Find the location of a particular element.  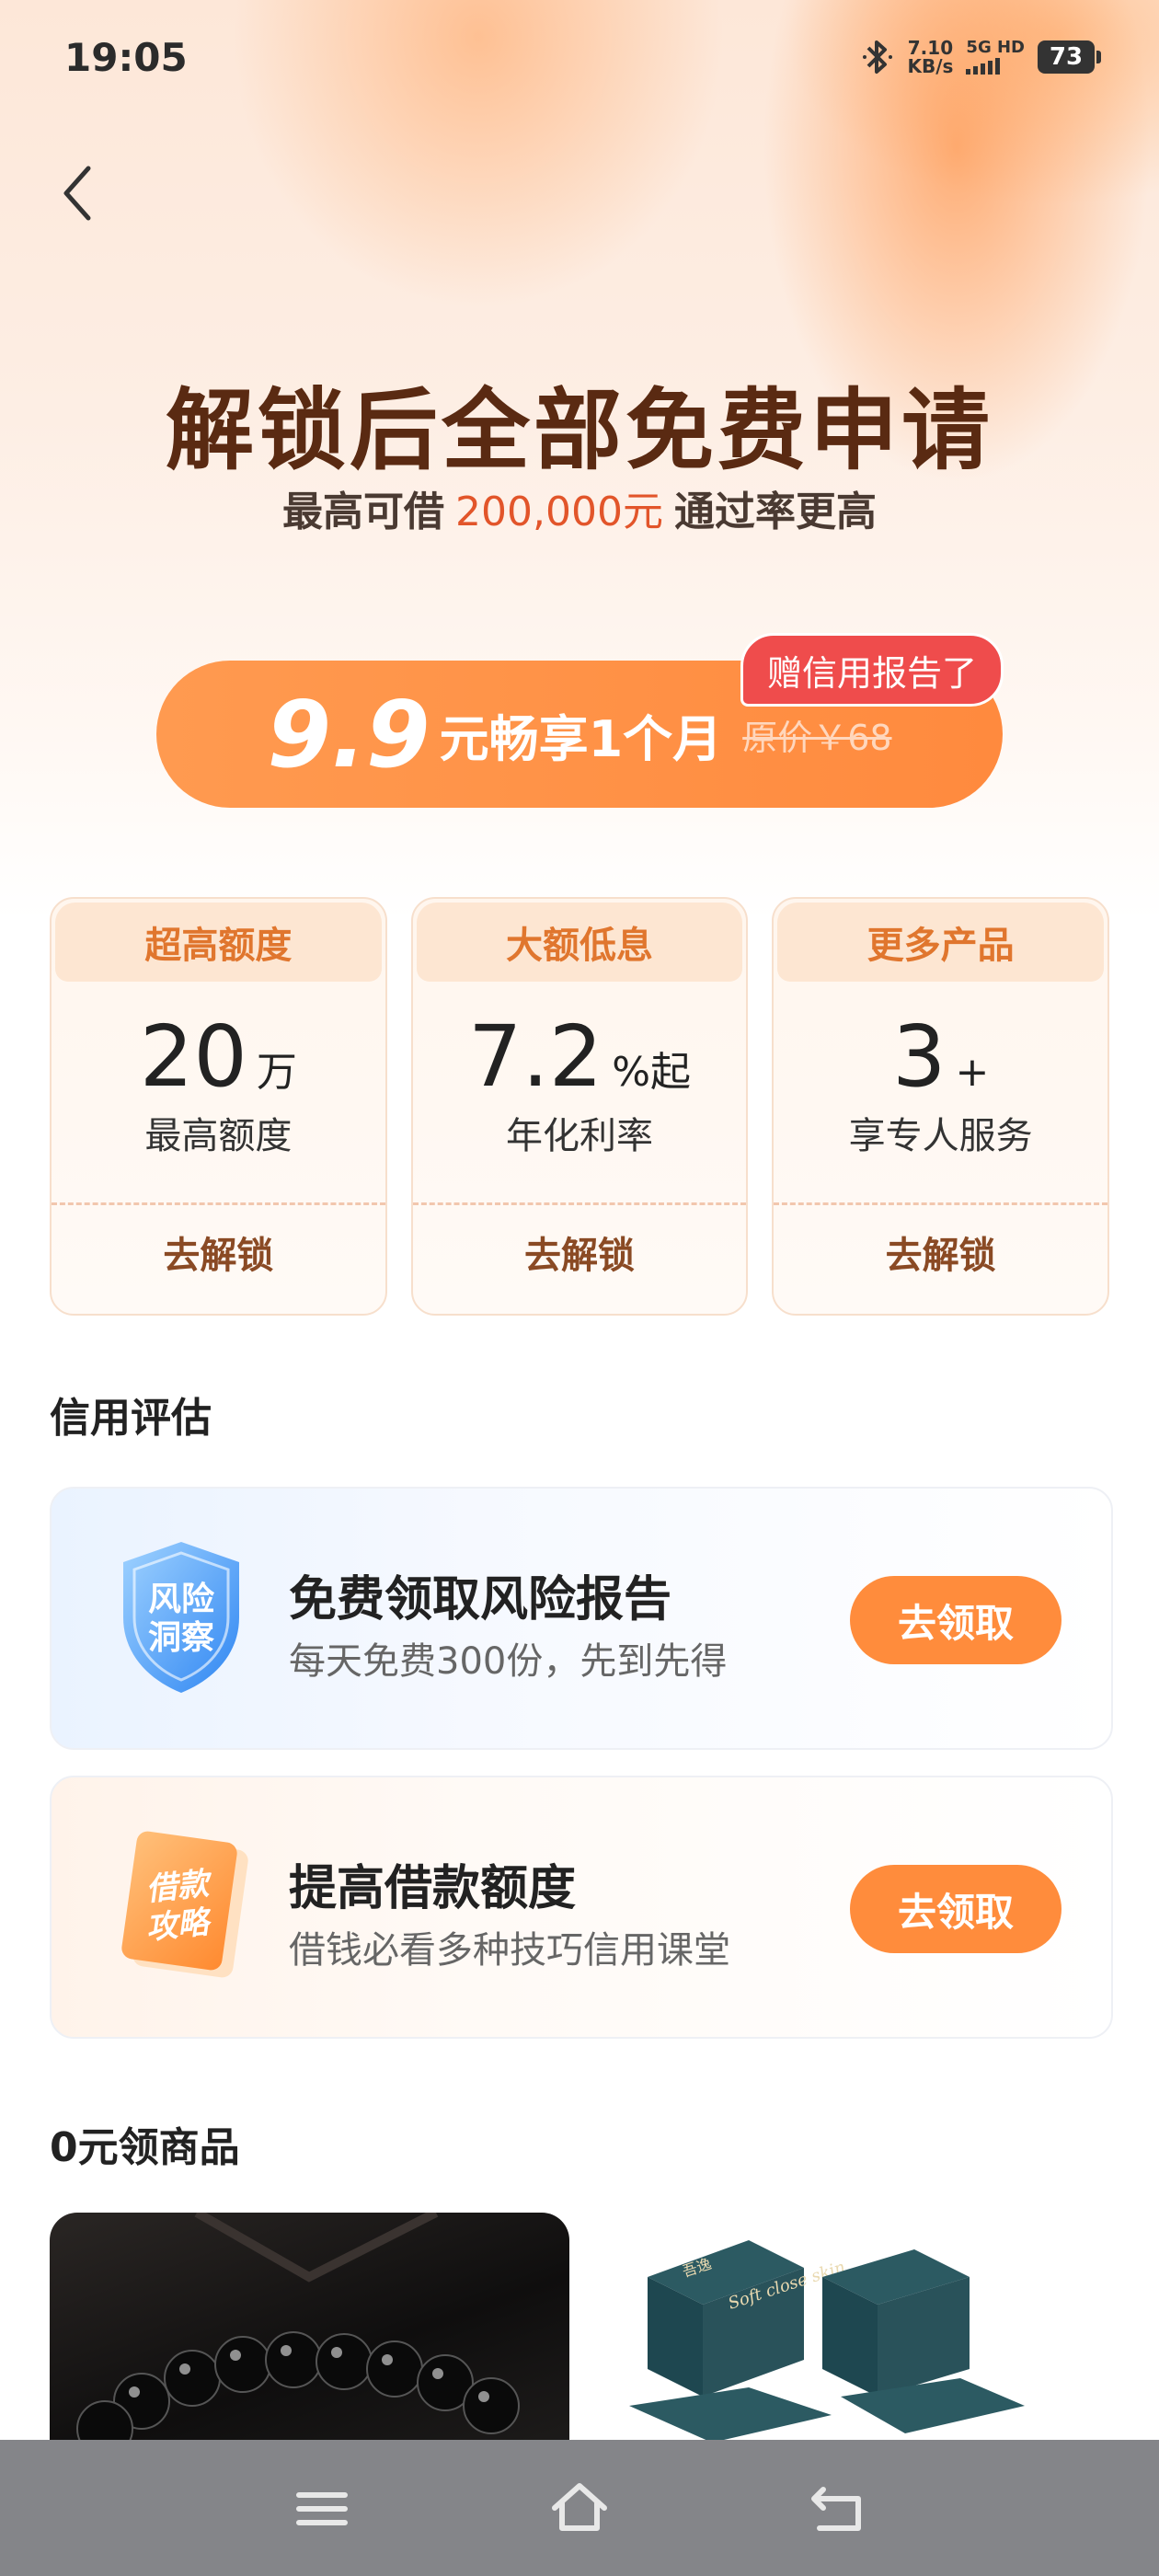

battery-indicator: 73 is located at coordinates (1069, 57).